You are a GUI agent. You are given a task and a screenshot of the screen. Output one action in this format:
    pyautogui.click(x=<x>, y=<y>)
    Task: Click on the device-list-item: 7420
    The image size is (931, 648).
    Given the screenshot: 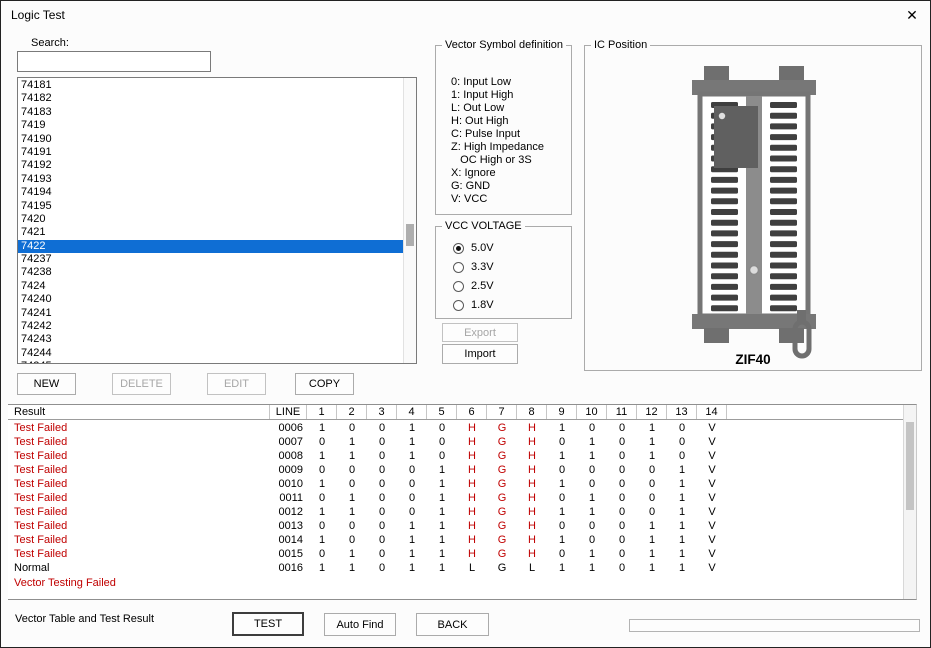 What is the action you would take?
    pyautogui.click(x=210, y=219)
    